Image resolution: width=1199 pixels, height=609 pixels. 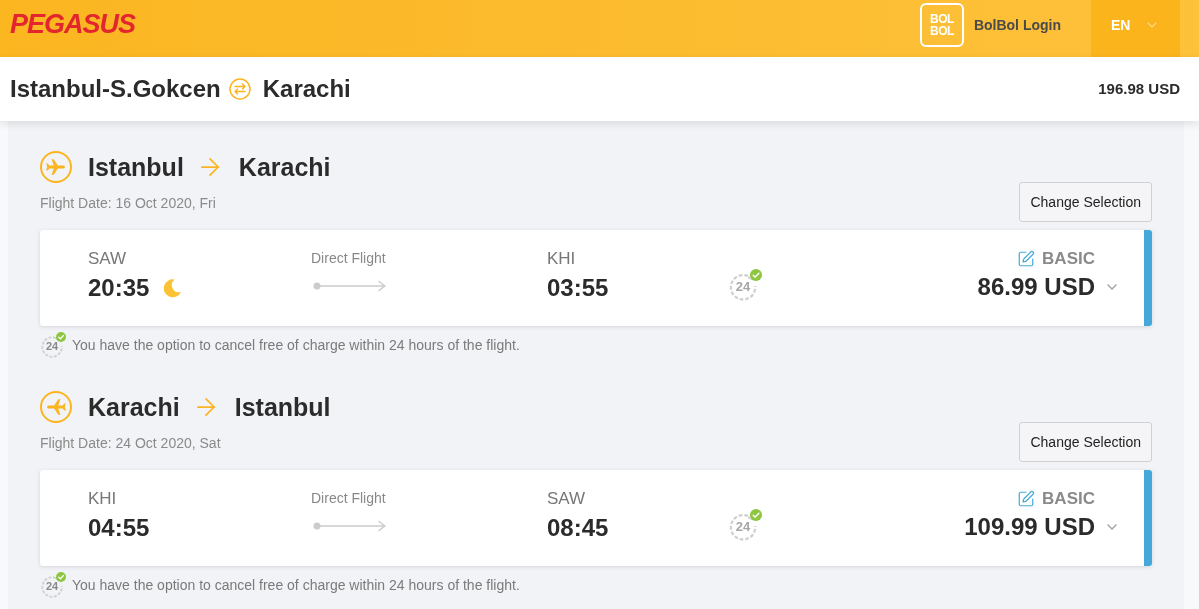 What do you see at coordinates (119, 288) in the screenshot?
I see `departure-time: 20:35` at bounding box center [119, 288].